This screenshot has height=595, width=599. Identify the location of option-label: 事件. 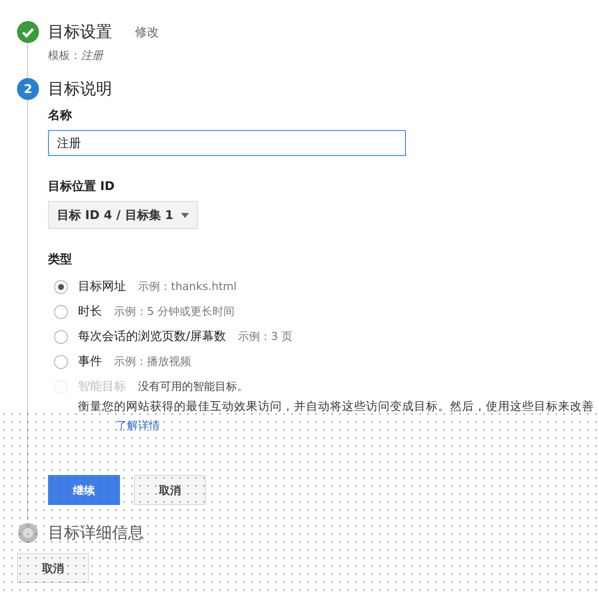
(90, 361).